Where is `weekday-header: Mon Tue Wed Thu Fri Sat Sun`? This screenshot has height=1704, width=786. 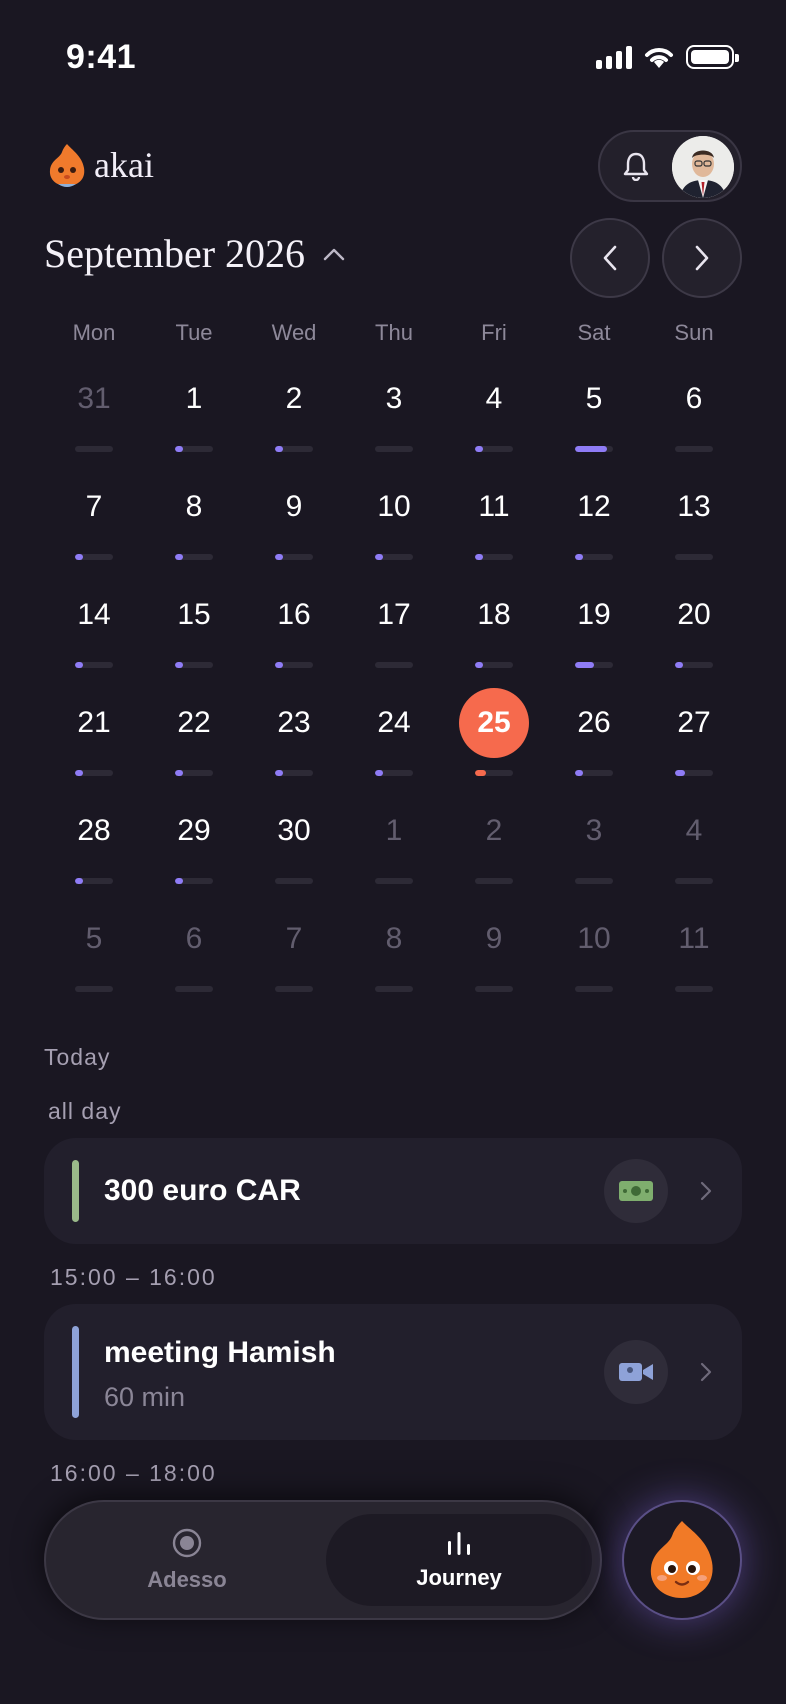 weekday-header: Mon Tue Wed Thu Fri Sat Sun is located at coordinates (394, 333).